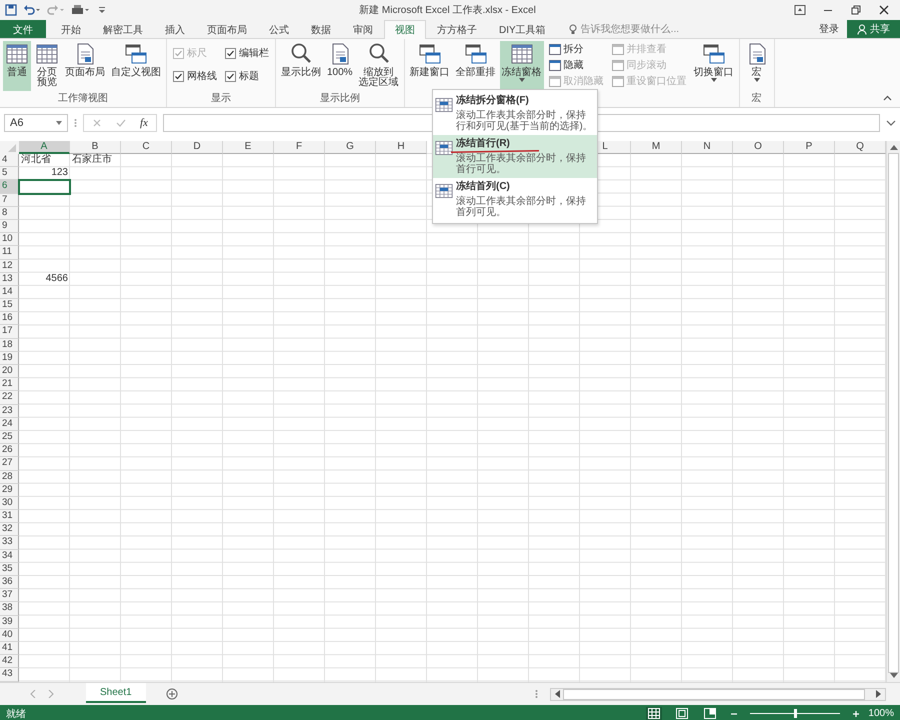 Image resolution: width=900 pixels, height=720 pixels. Describe the element at coordinates (884, 10) in the screenshot. I see `close-icon` at that location.